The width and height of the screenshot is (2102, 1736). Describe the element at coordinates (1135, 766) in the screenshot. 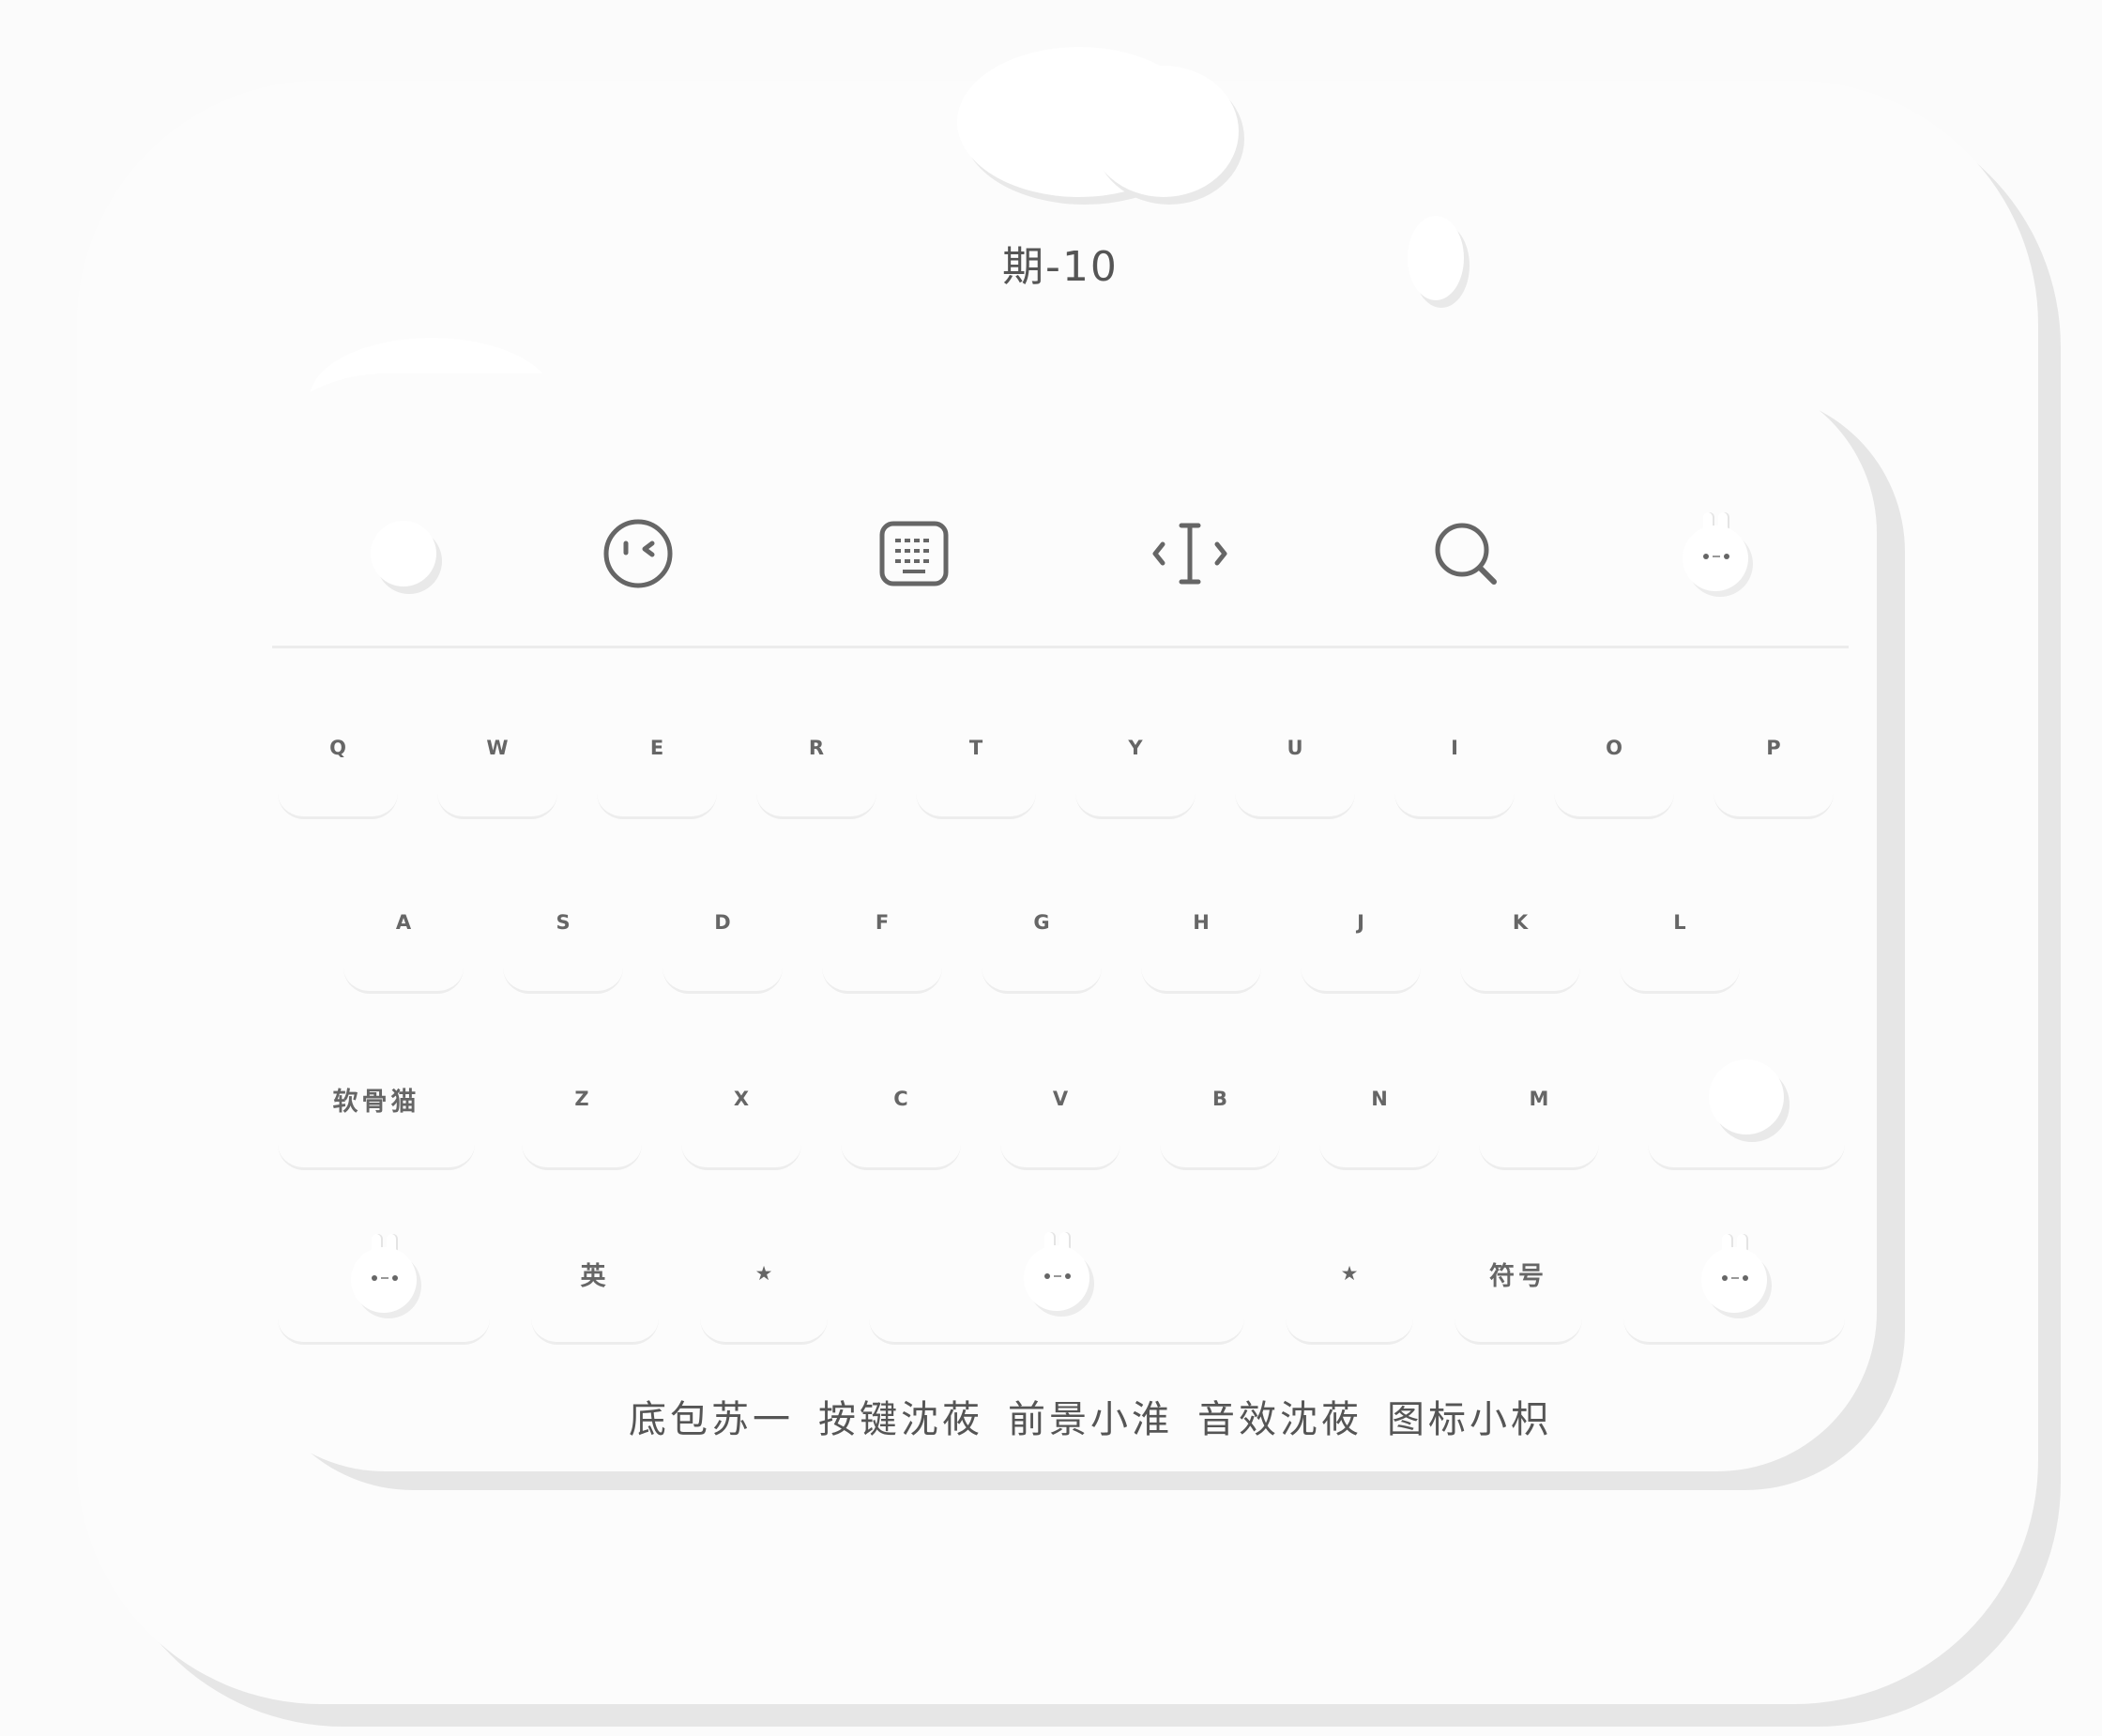

I see `key-y: Y` at that location.